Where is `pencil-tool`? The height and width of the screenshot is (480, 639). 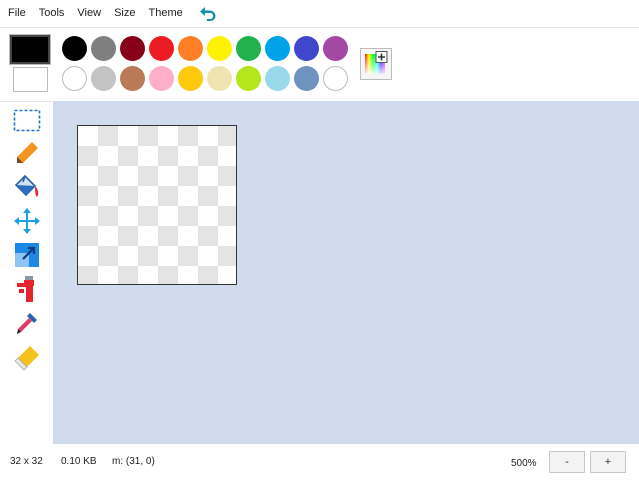
pencil-tool is located at coordinates (27, 154).